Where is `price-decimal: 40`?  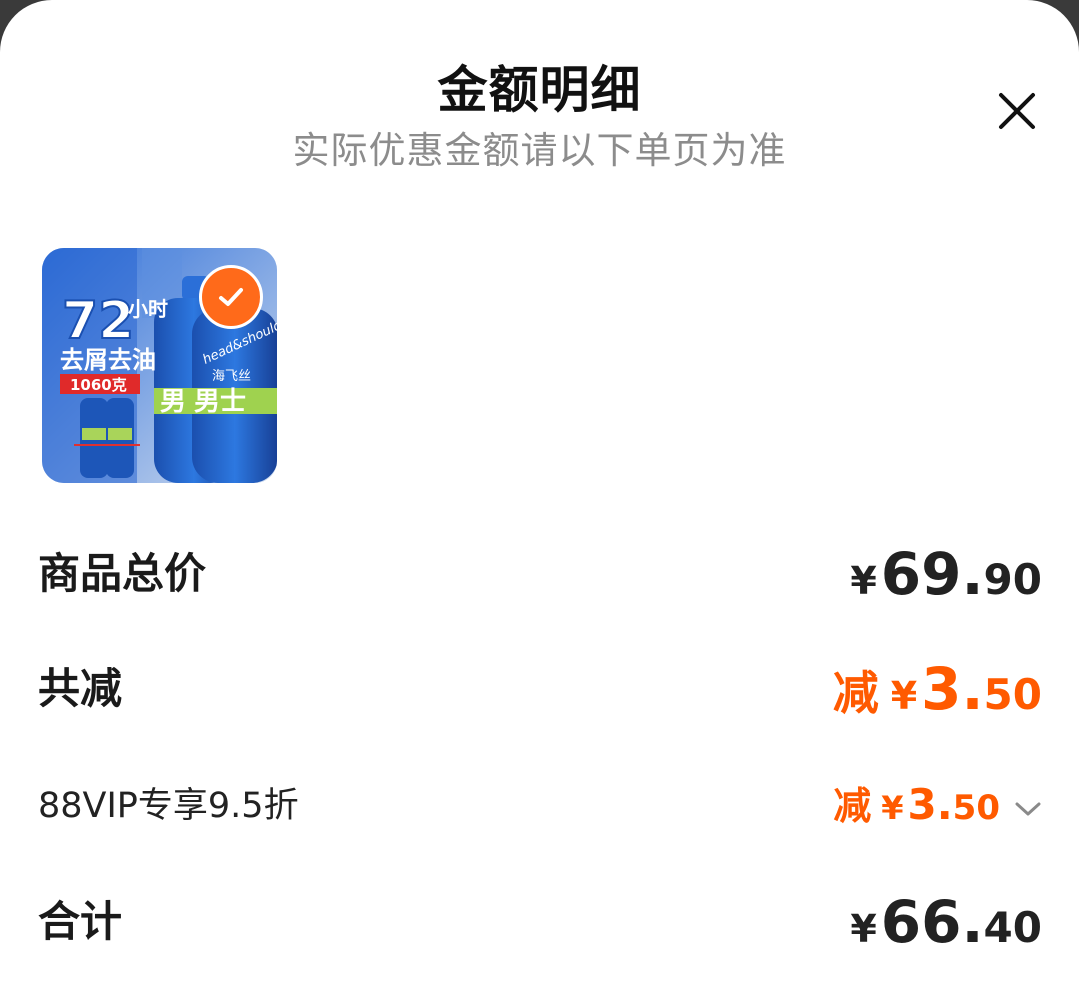 price-decimal: 40 is located at coordinates (1012, 927).